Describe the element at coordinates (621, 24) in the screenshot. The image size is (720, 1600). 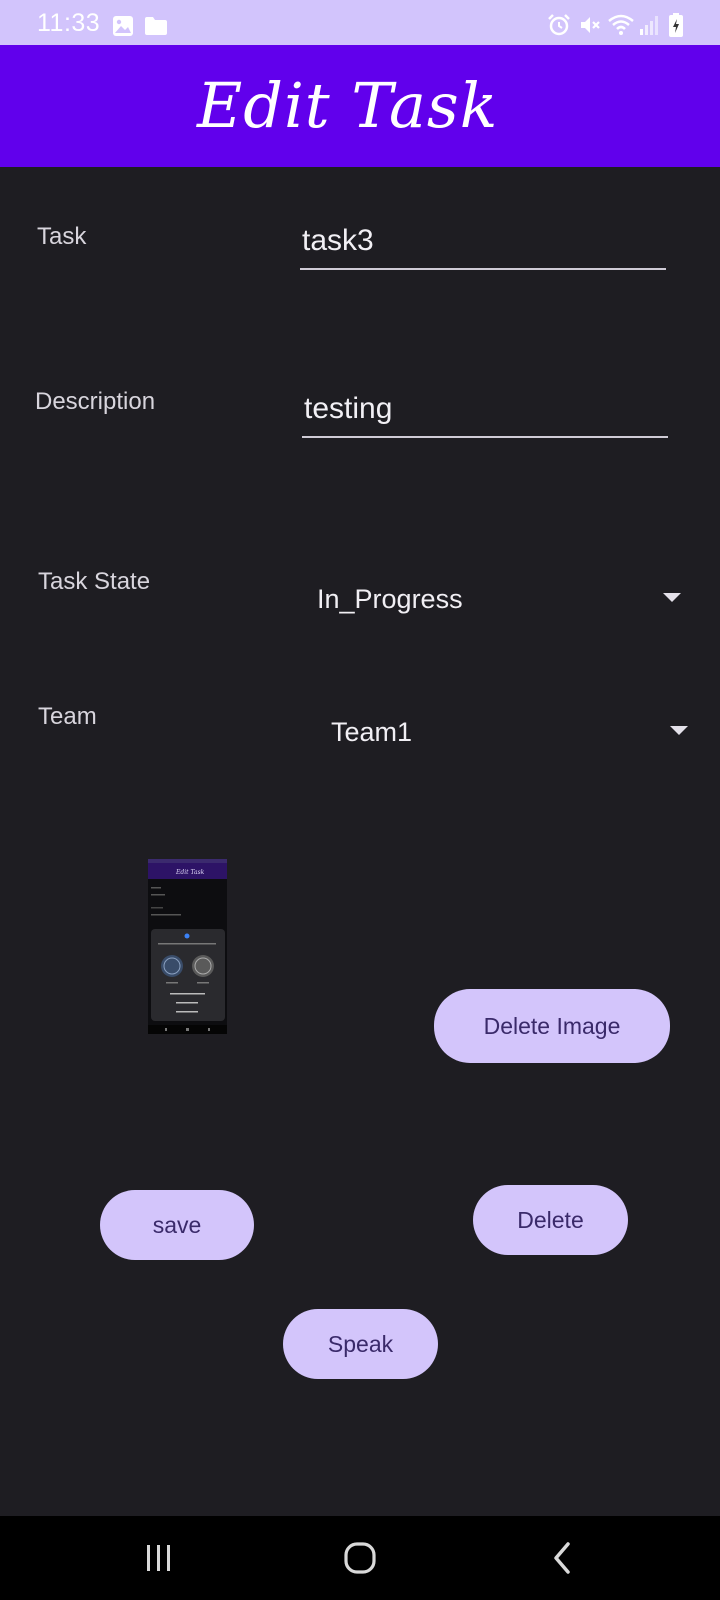
I see `wifi-icon` at that location.